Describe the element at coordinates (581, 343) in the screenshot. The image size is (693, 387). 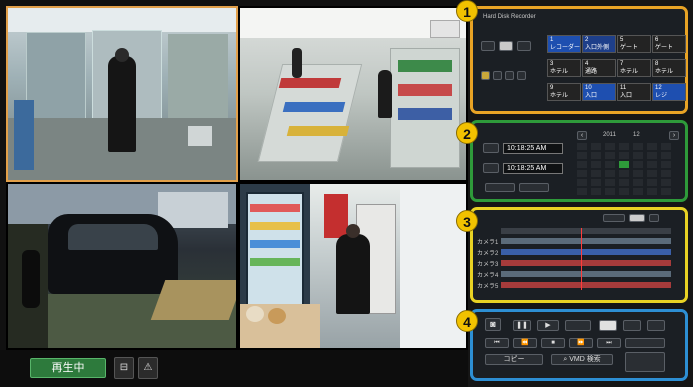
I see `fast-forward-button: ⏩` at that location.